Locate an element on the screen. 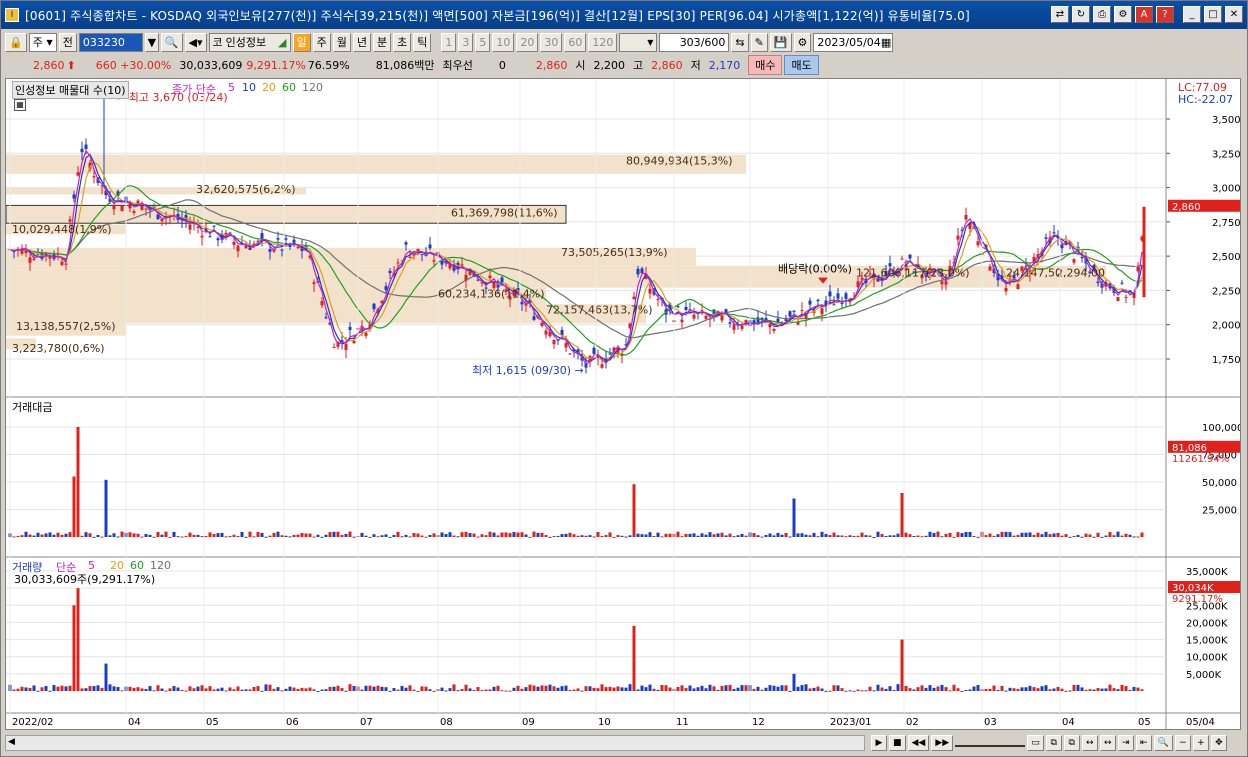  zoom-search-icon: 🔍 is located at coordinates (1163, 743).